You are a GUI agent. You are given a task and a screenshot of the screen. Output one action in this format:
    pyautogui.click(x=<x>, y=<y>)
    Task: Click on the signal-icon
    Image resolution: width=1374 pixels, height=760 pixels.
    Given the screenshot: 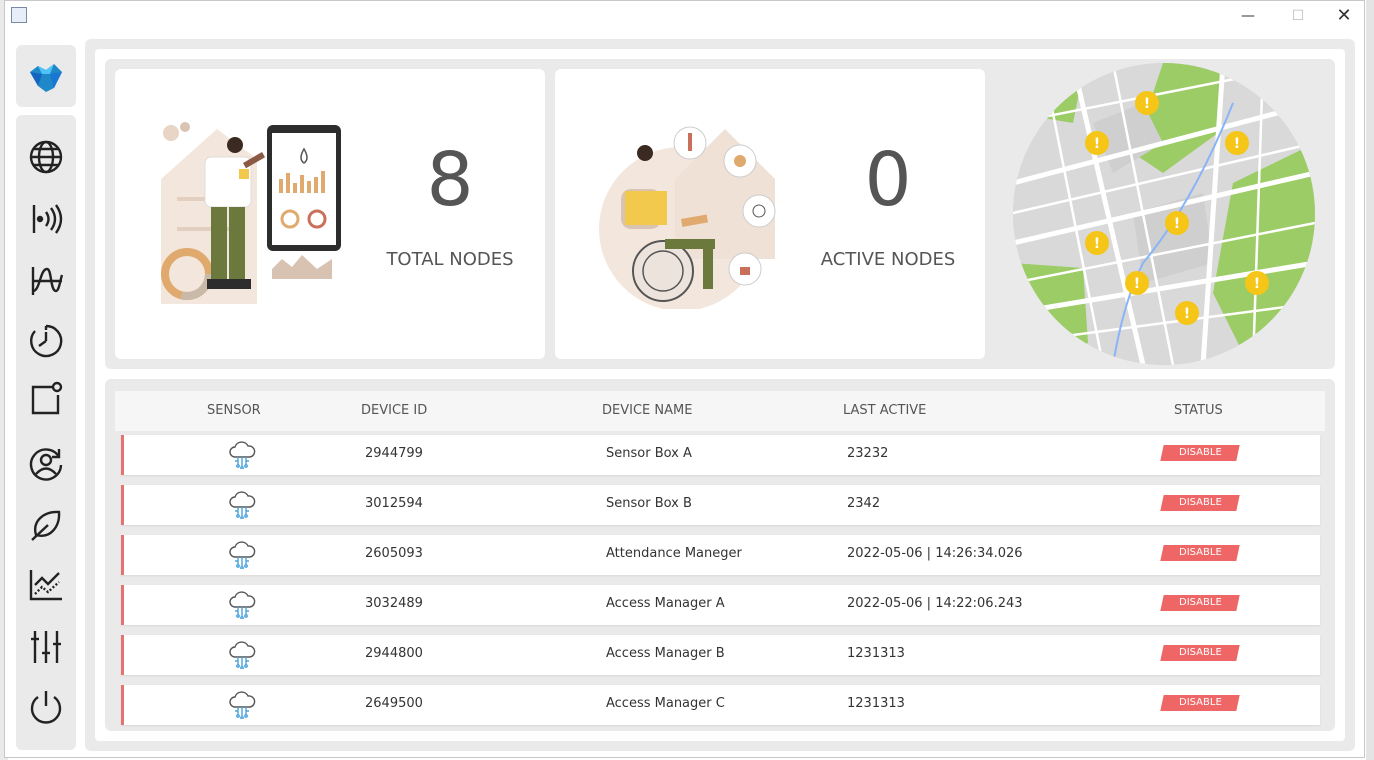 What is the action you would take?
    pyautogui.click(x=47, y=219)
    